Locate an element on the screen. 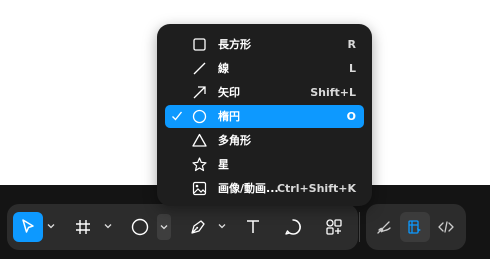  main-toolbar is located at coordinates (182, 227).